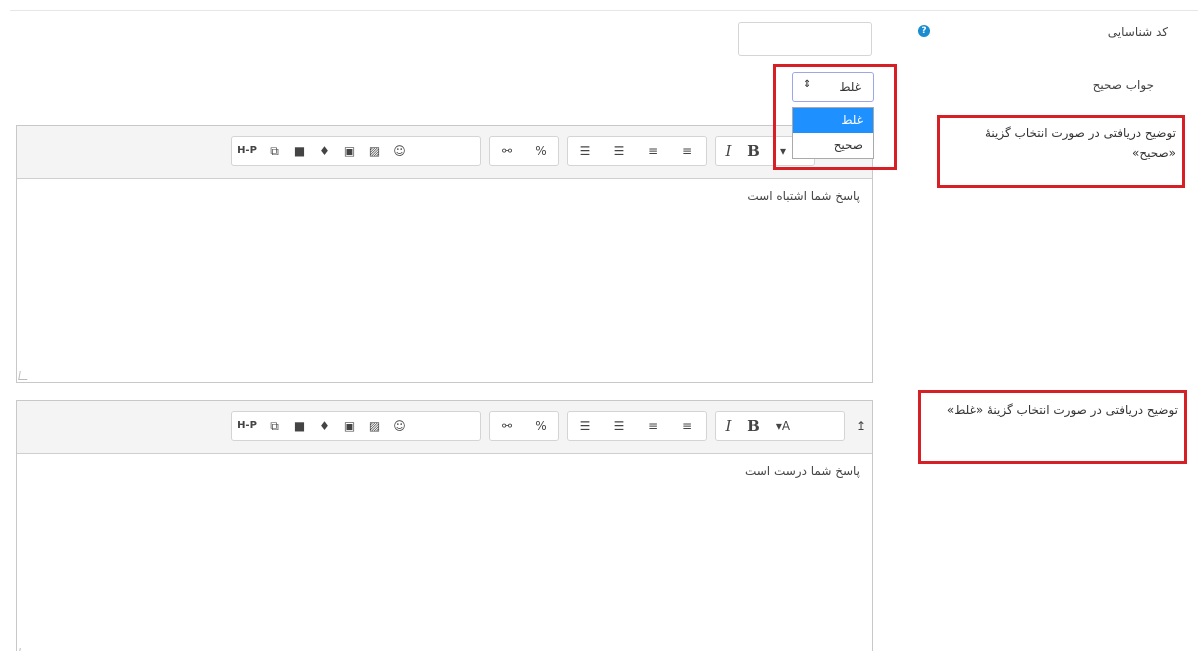  I want to click on toolbar-group-text: I B ▾A, so click(780, 426).